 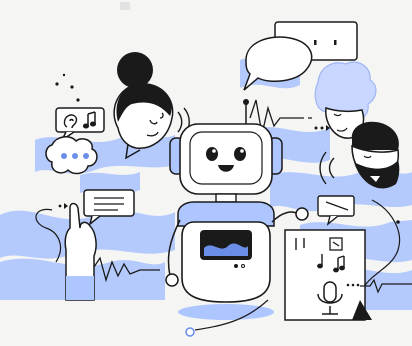 I want to click on robot-hand-right, so click(x=302, y=214).